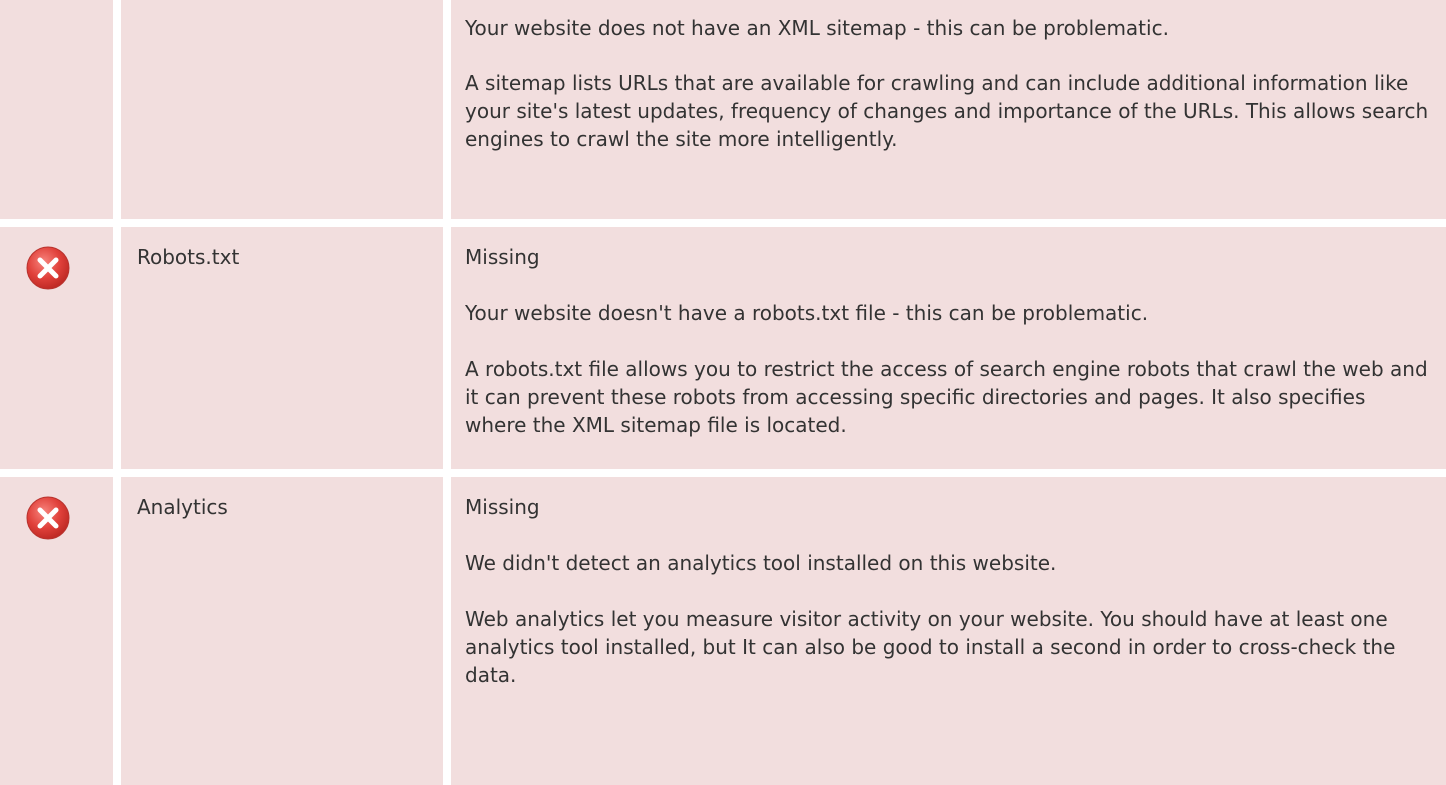 The width and height of the screenshot is (1446, 785). I want to click on check-label: Robots.txt, so click(188, 257).